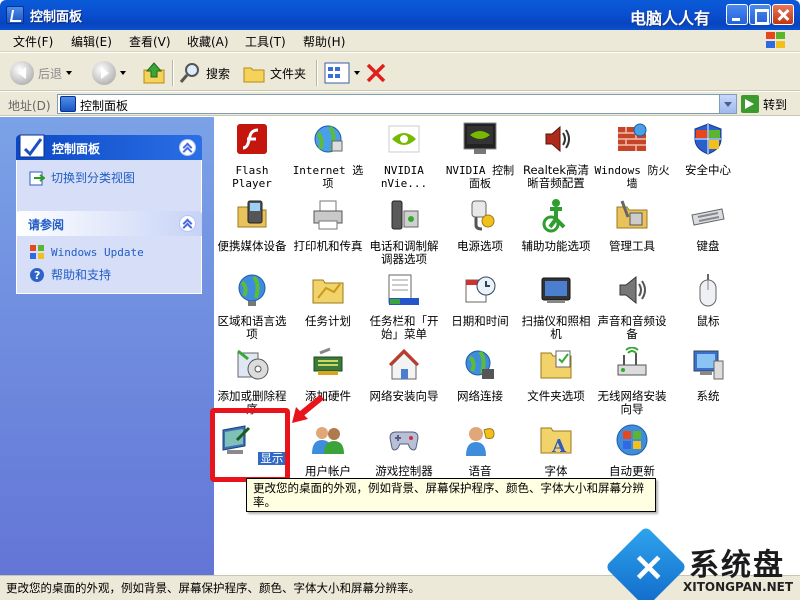  I want to click on panel-title: 控制面板, so click(76, 149).